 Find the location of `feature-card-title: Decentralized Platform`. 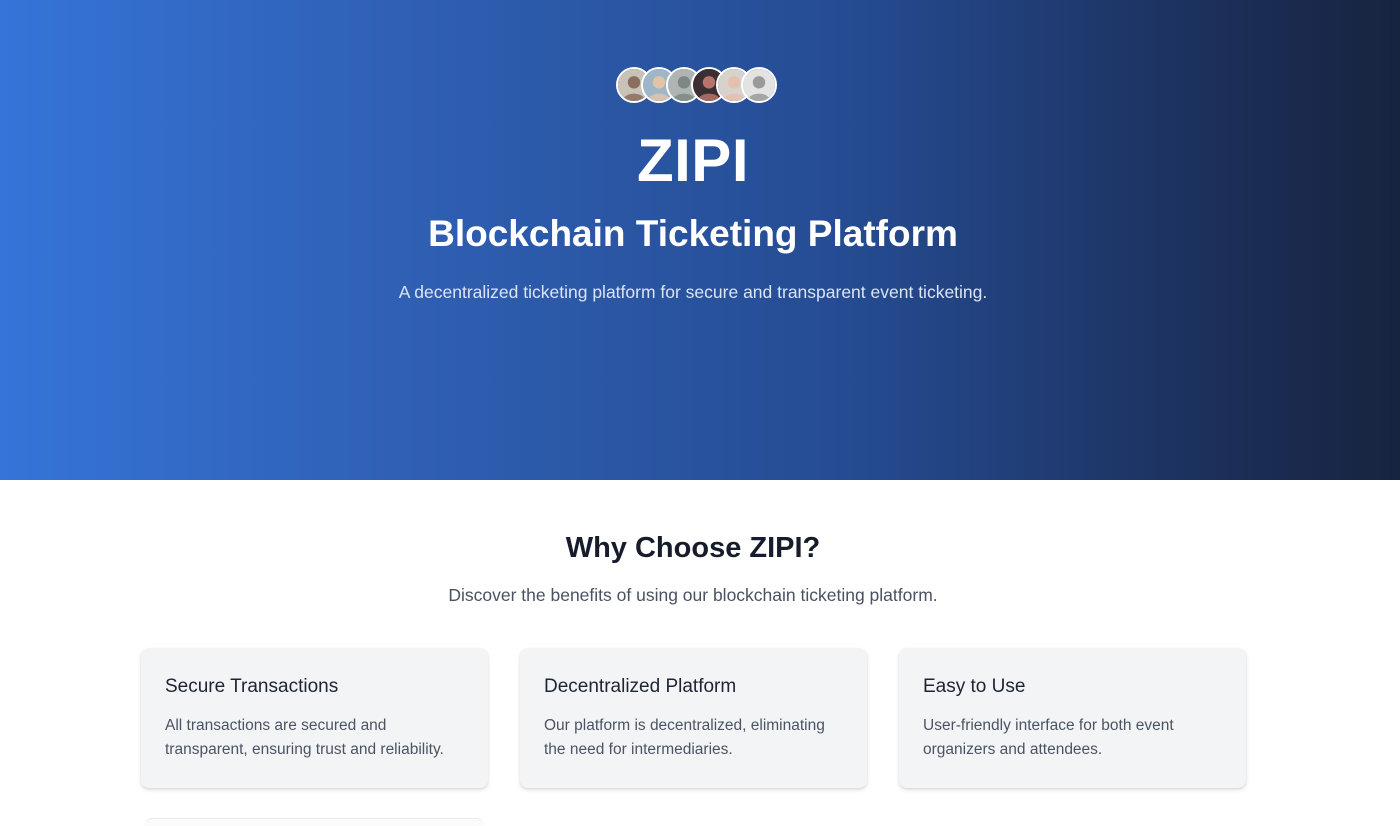

feature-card-title: Decentralized Platform is located at coordinates (640, 686).